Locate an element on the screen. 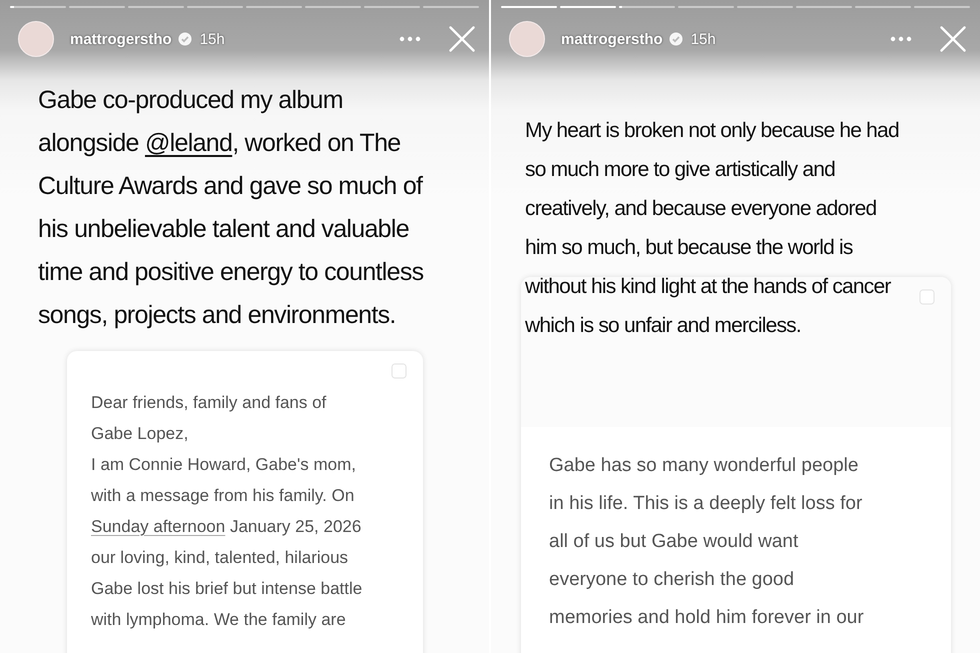 This screenshot has height=653, width=980. message-text: Gabe has so many wonderful people in his life. This is a deeply felt loss for all of us but Gabe would want everyone to cherish the good memories and hold him forever in our is located at coordinates (707, 542).